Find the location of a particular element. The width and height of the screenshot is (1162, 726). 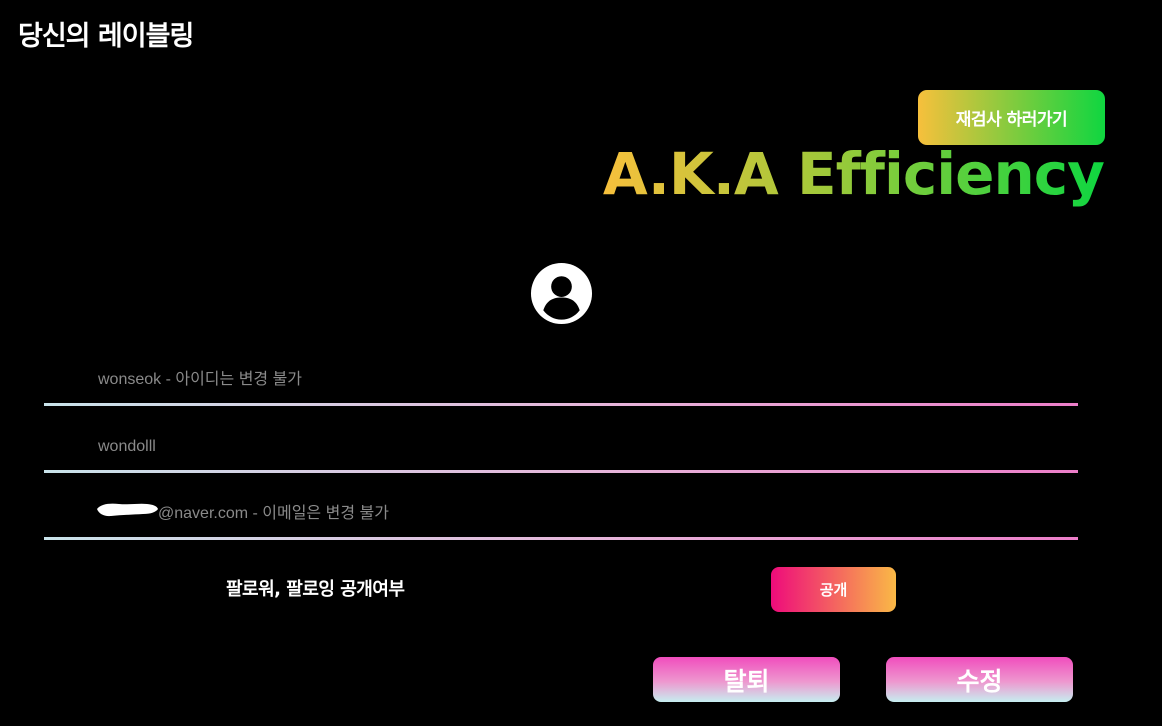

id-field is located at coordinates (561, 381).